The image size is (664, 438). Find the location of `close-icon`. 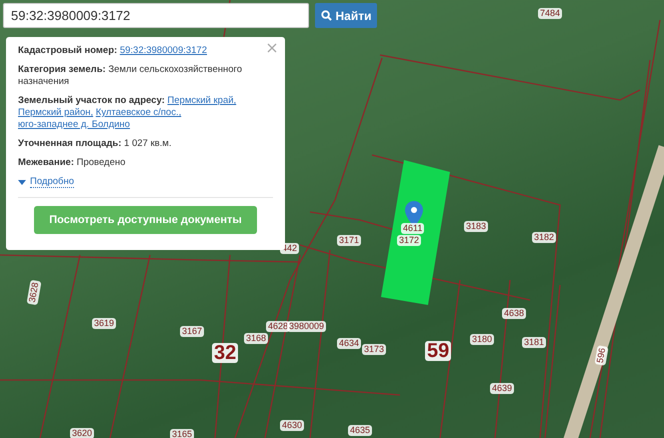

close-icon is located at coordinates (272, 48).